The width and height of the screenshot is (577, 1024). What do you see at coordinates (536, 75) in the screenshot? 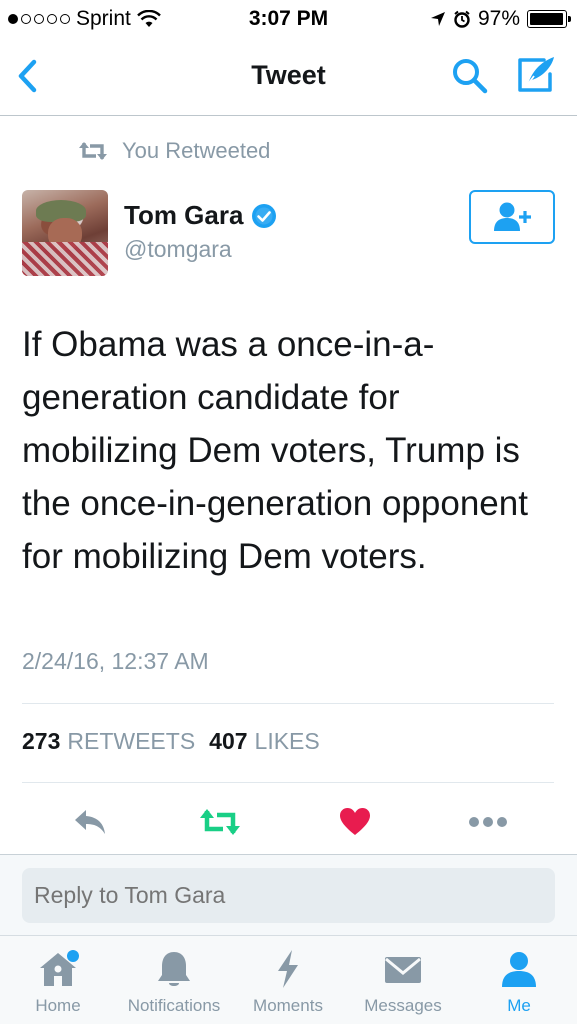
I see `compose-icon` at bounding box center [536, 75].